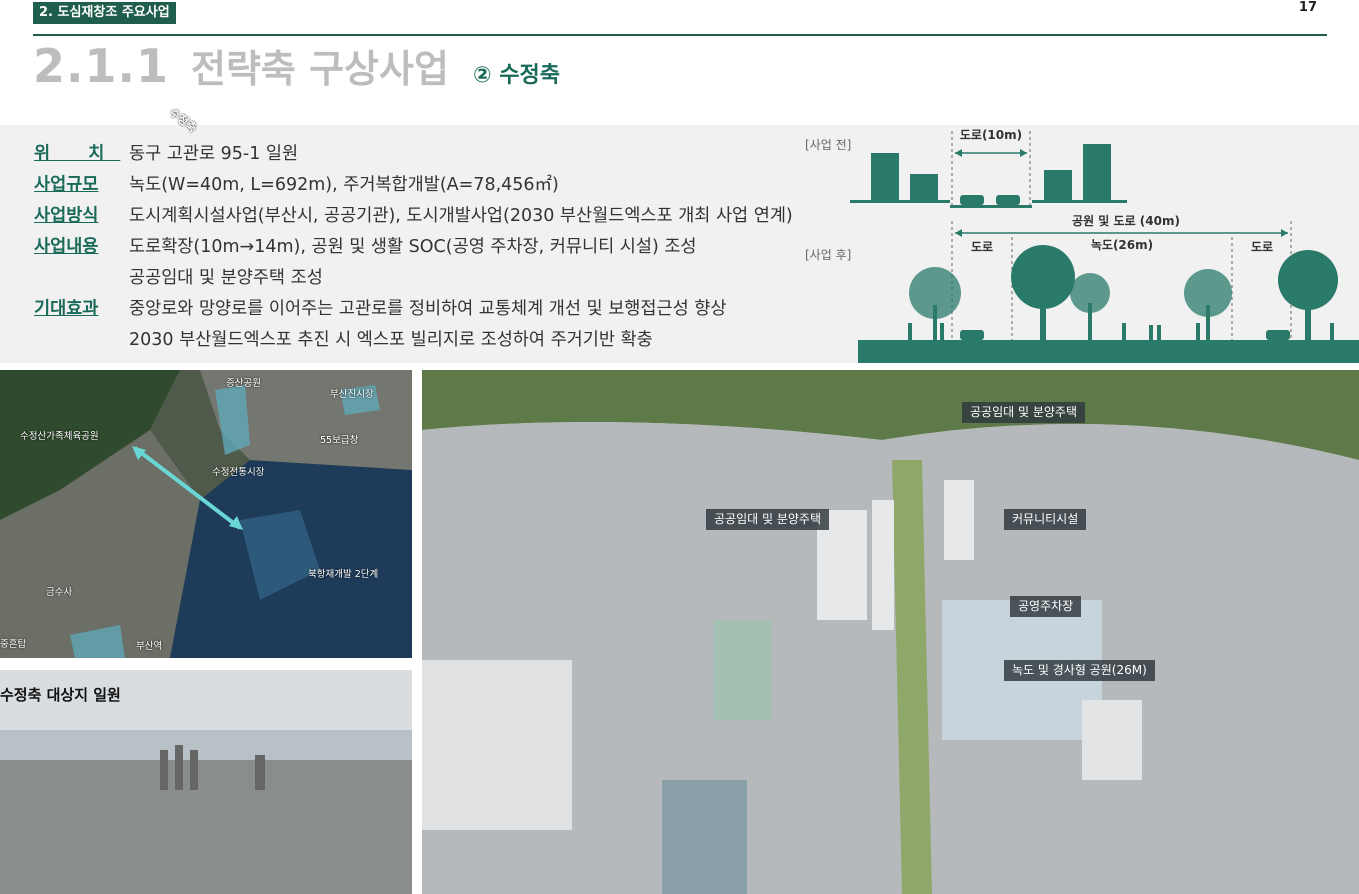 This screenshot has height=894, width=1359. I want to click on map-place: 증산공원, so click(243, 383).